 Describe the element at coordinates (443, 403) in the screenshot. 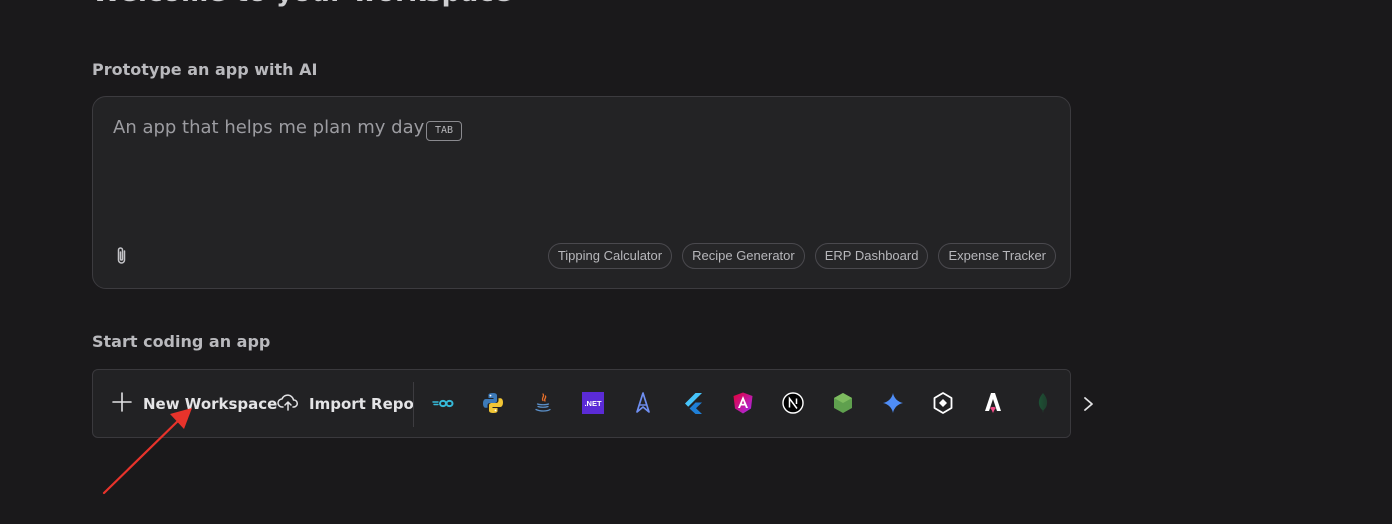

I see `go-icon` at that location.